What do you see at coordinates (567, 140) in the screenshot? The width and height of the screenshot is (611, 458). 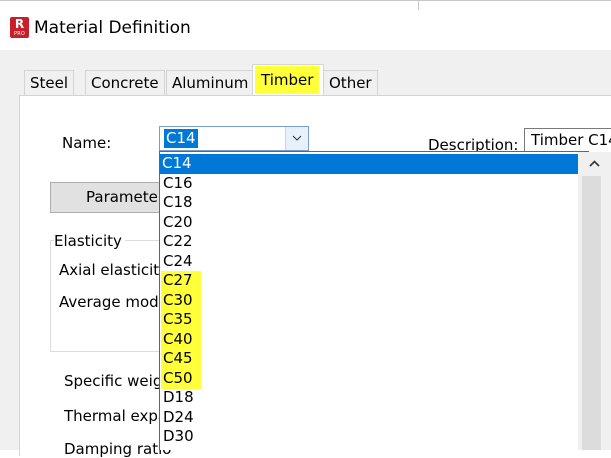 I see `description-input: Timber C14` at bounding box center [567, 140].